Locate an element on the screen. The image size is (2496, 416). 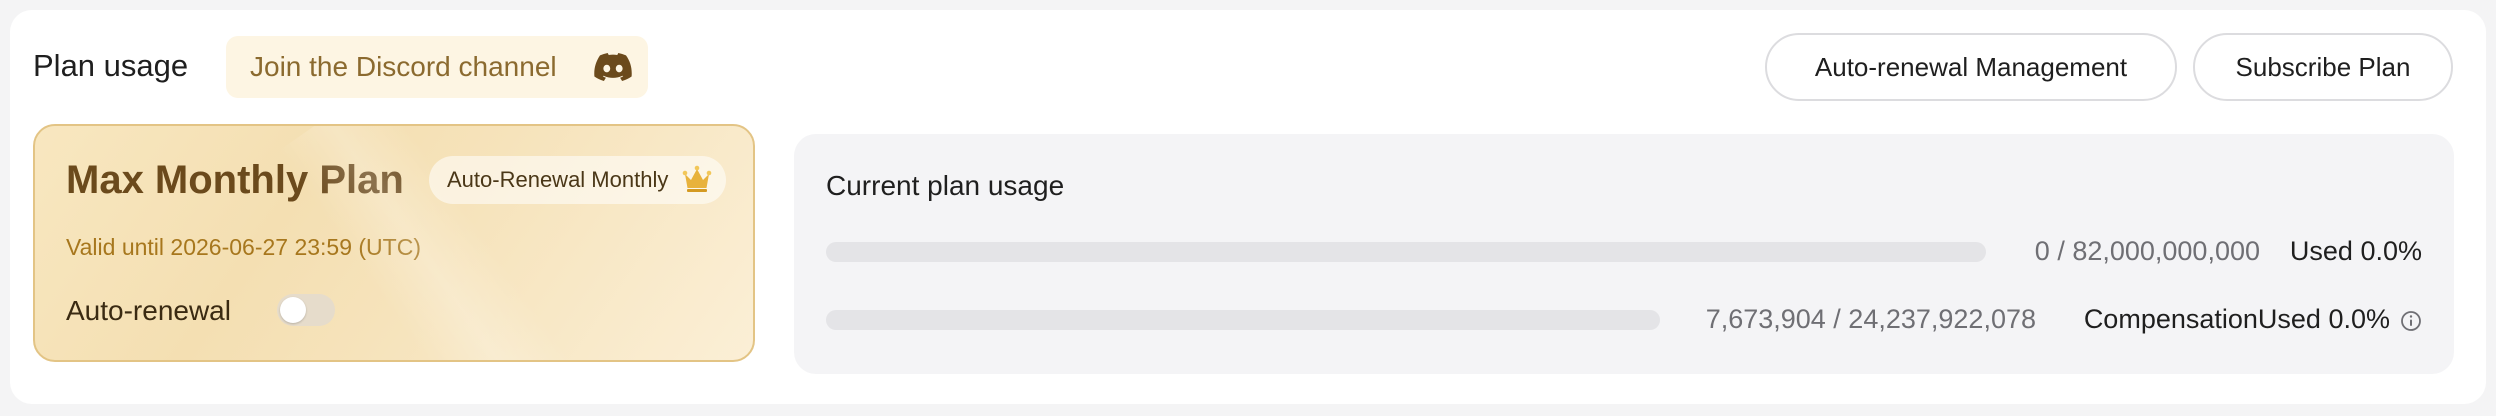
join-discord-button: Join the Discord channel is located at coordinates (437, 67).